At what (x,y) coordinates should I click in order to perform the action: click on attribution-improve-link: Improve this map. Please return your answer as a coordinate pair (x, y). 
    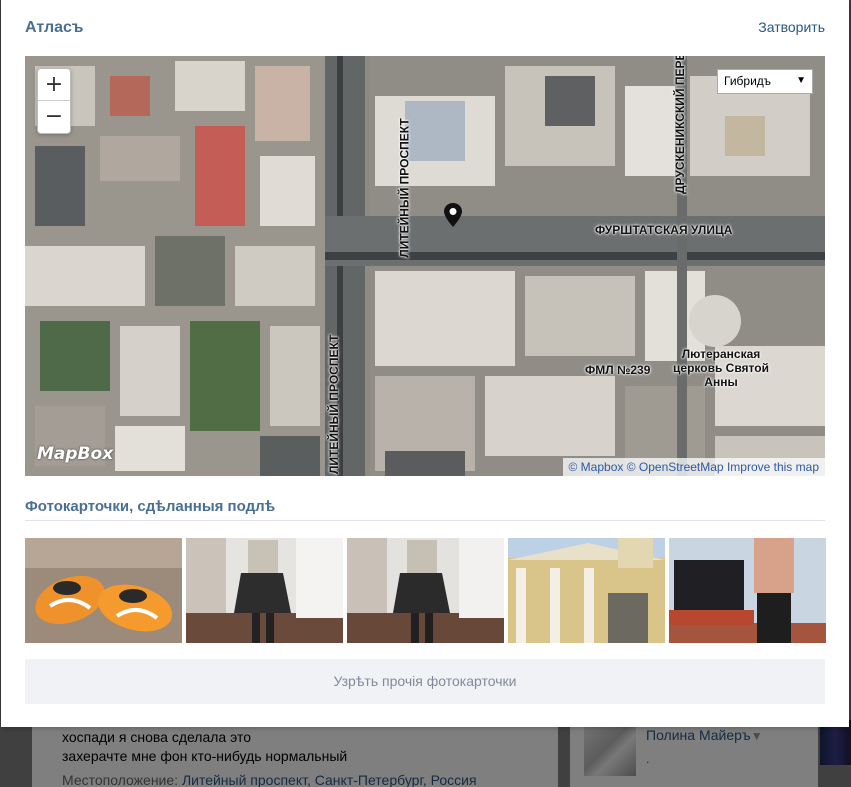
    Looking at the image, I should click on (773, 467).